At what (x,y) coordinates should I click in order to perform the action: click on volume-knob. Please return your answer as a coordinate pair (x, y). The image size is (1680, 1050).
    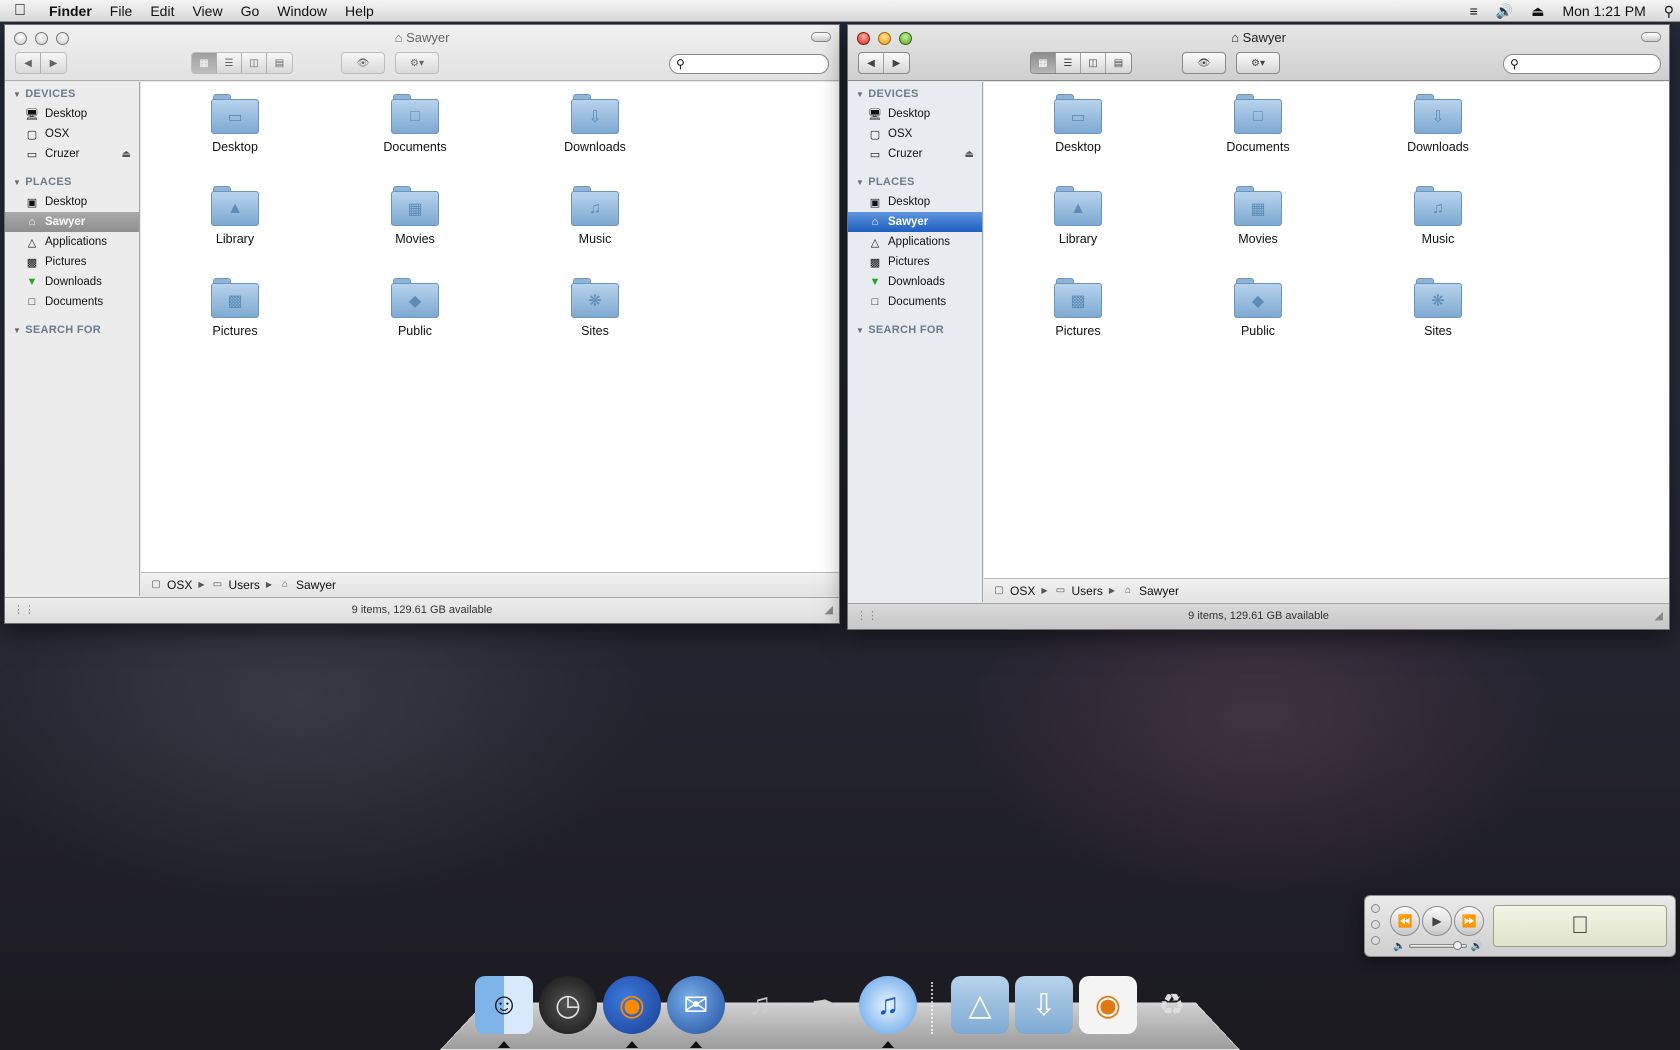
    Looking at the image, I should click on (1458, 945).